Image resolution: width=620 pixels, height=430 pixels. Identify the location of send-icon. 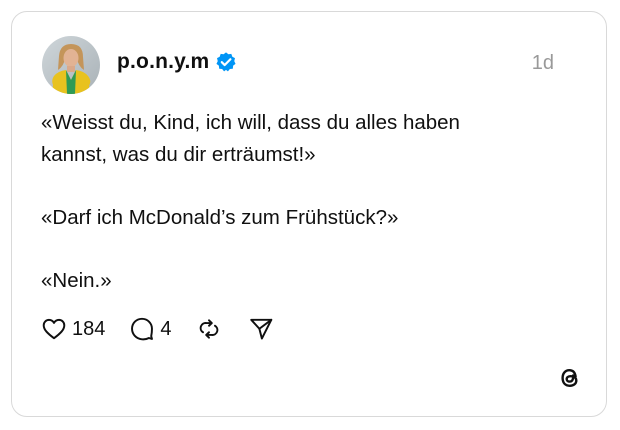
(260, 329).